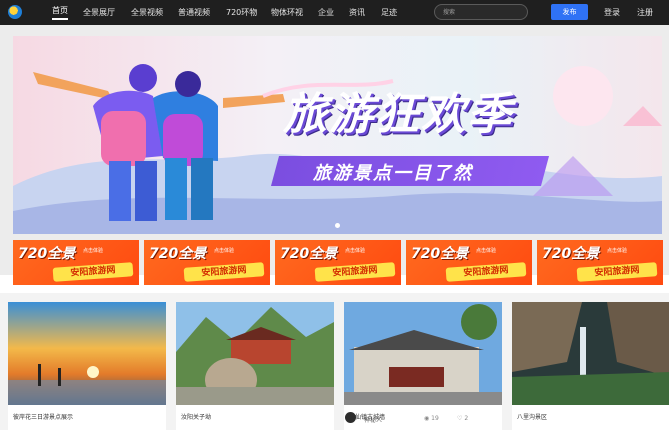  What do you see at coordinates (255, 353) in the screenshot?
I see `mountain-temple-thumbnail` at bounding box center [255, 353].